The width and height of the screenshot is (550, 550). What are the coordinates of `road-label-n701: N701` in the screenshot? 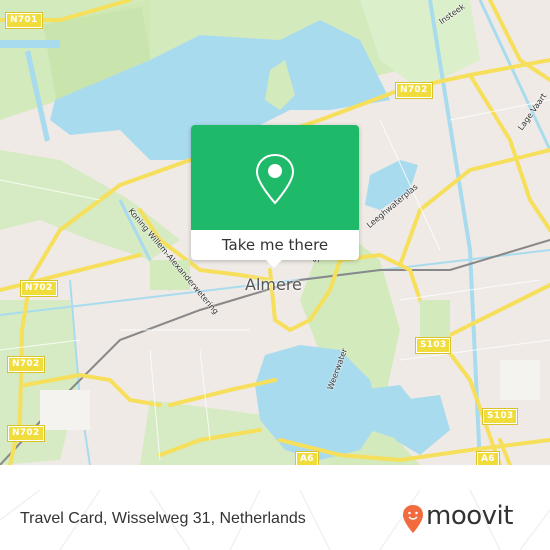 It's located at (24, 20).